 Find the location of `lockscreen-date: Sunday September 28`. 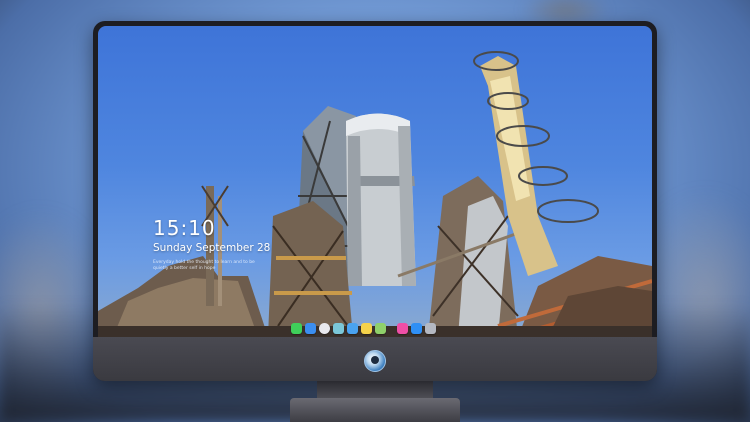

lockscreen-date: Sunday September 28 is located at coordinates (212, 248).